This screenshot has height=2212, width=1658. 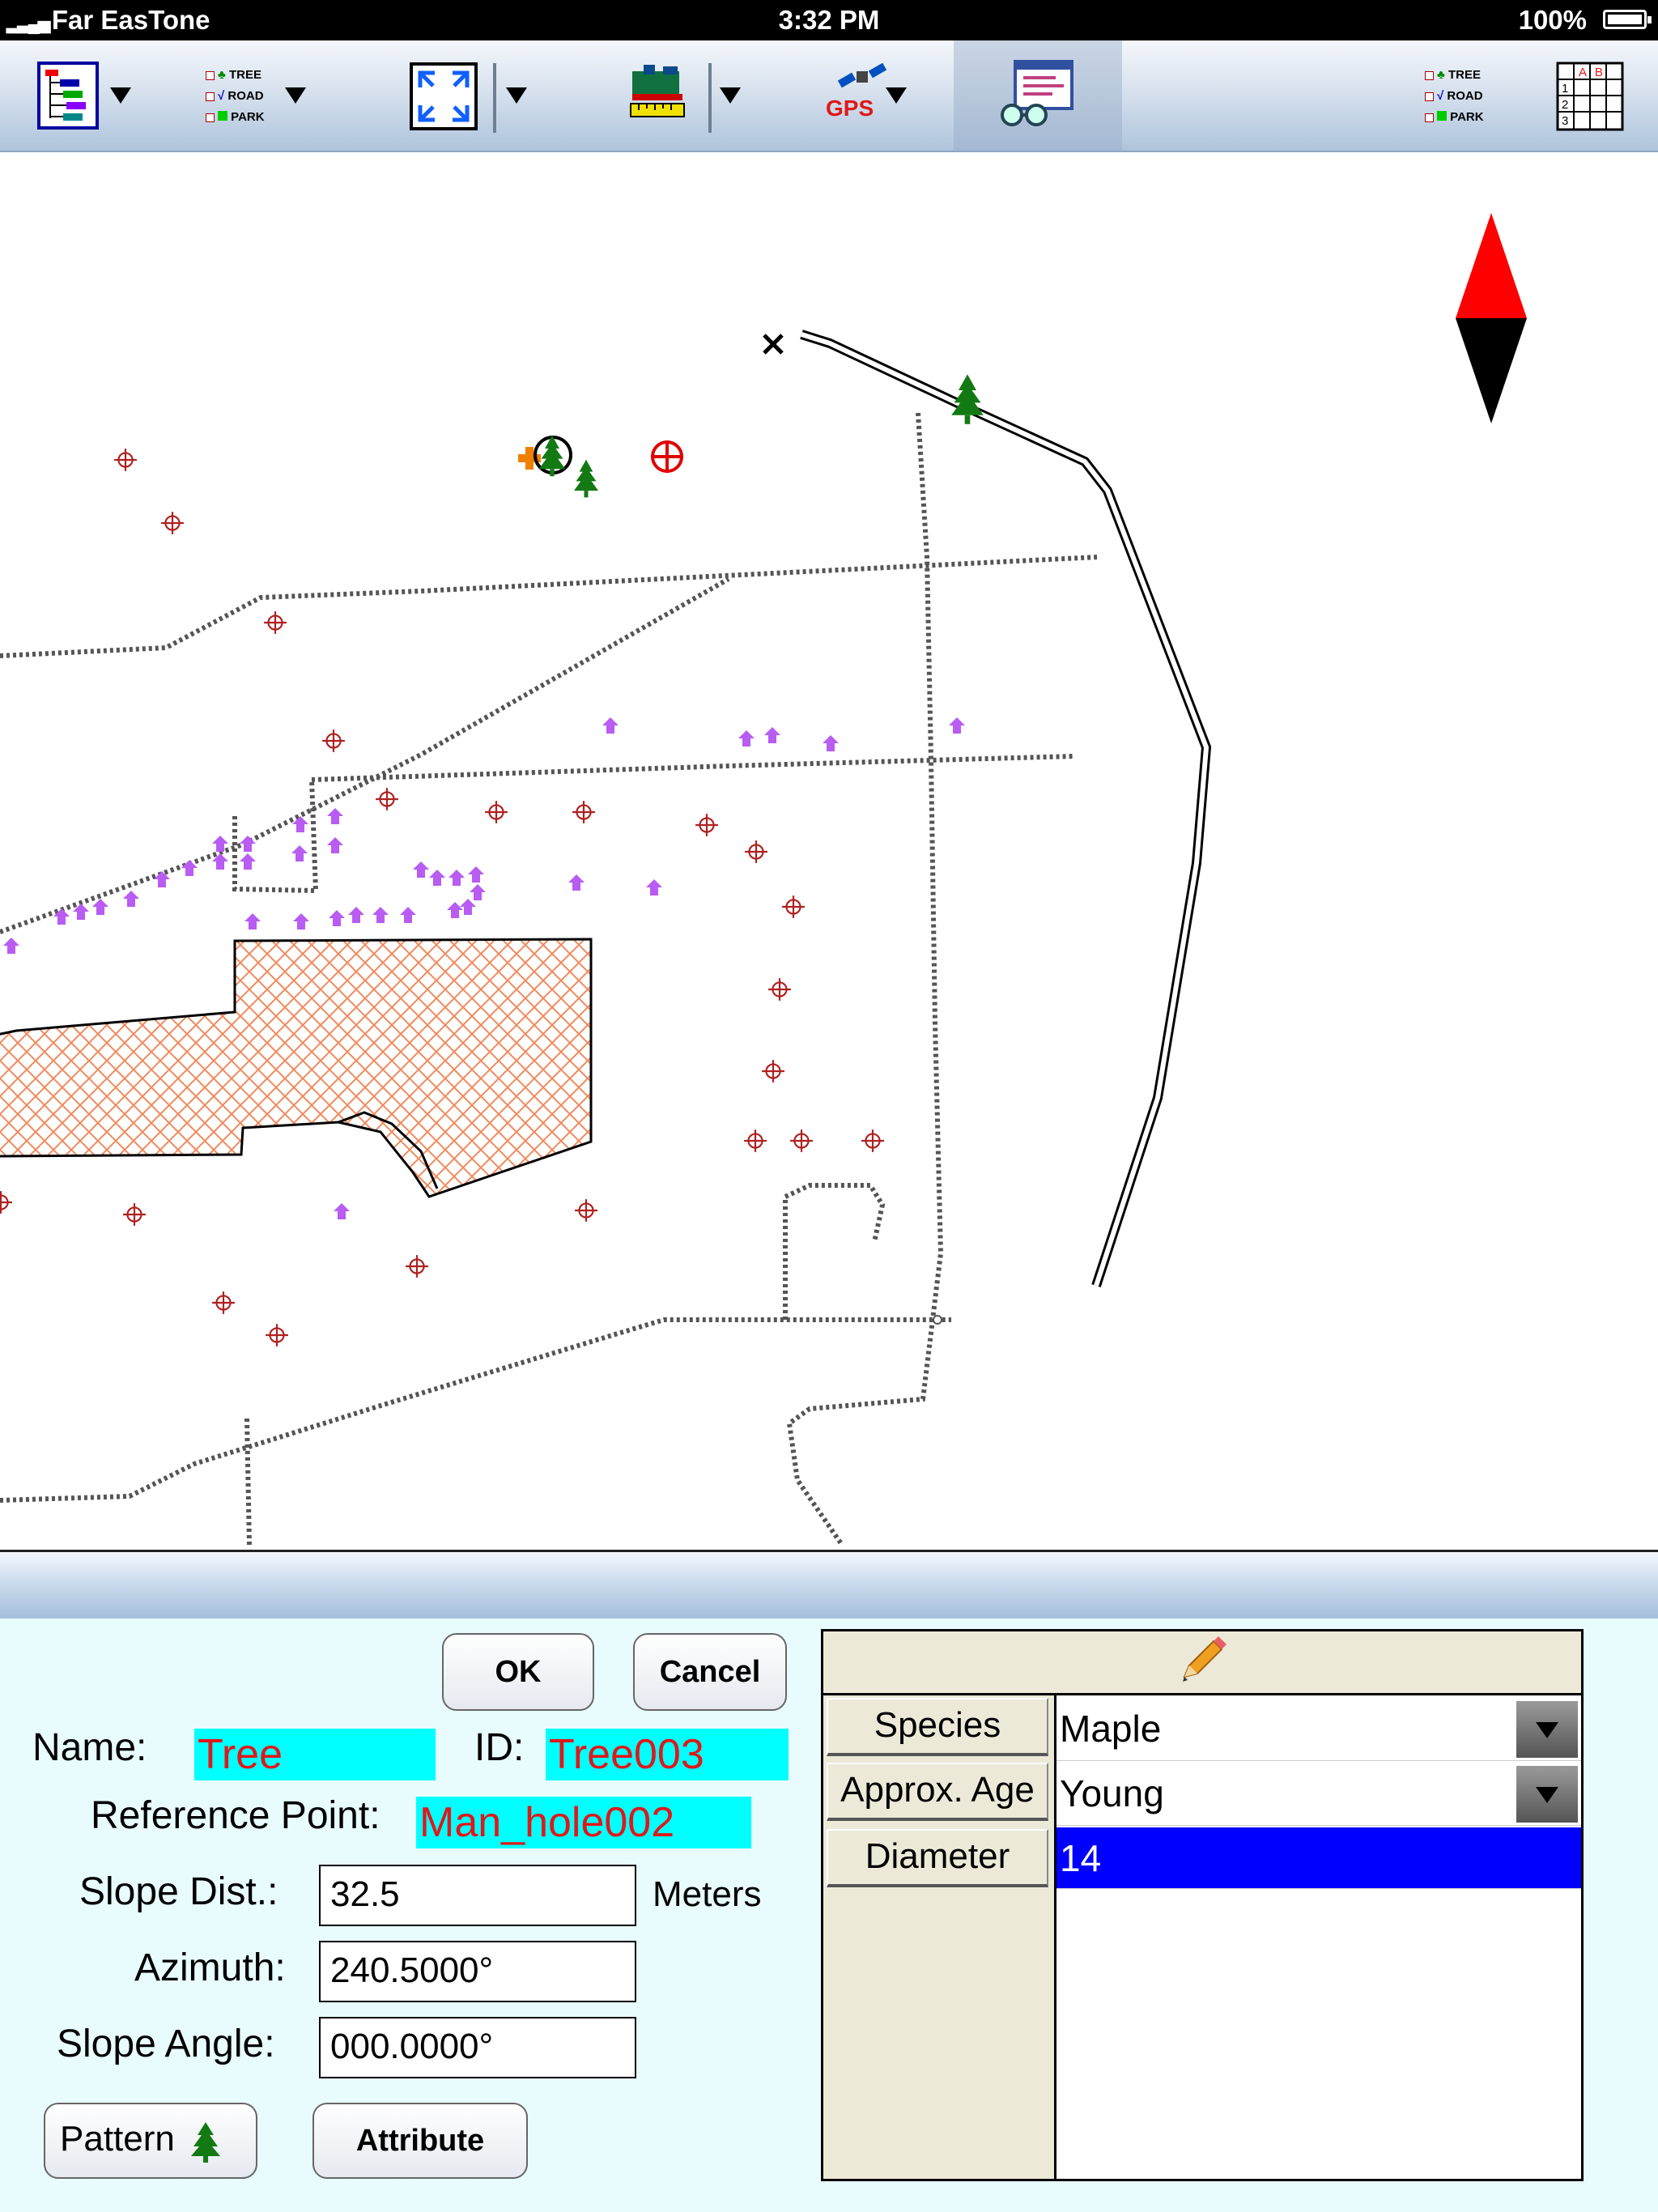 I want to click on layer-tree-tool, so click(x=89, y=96).